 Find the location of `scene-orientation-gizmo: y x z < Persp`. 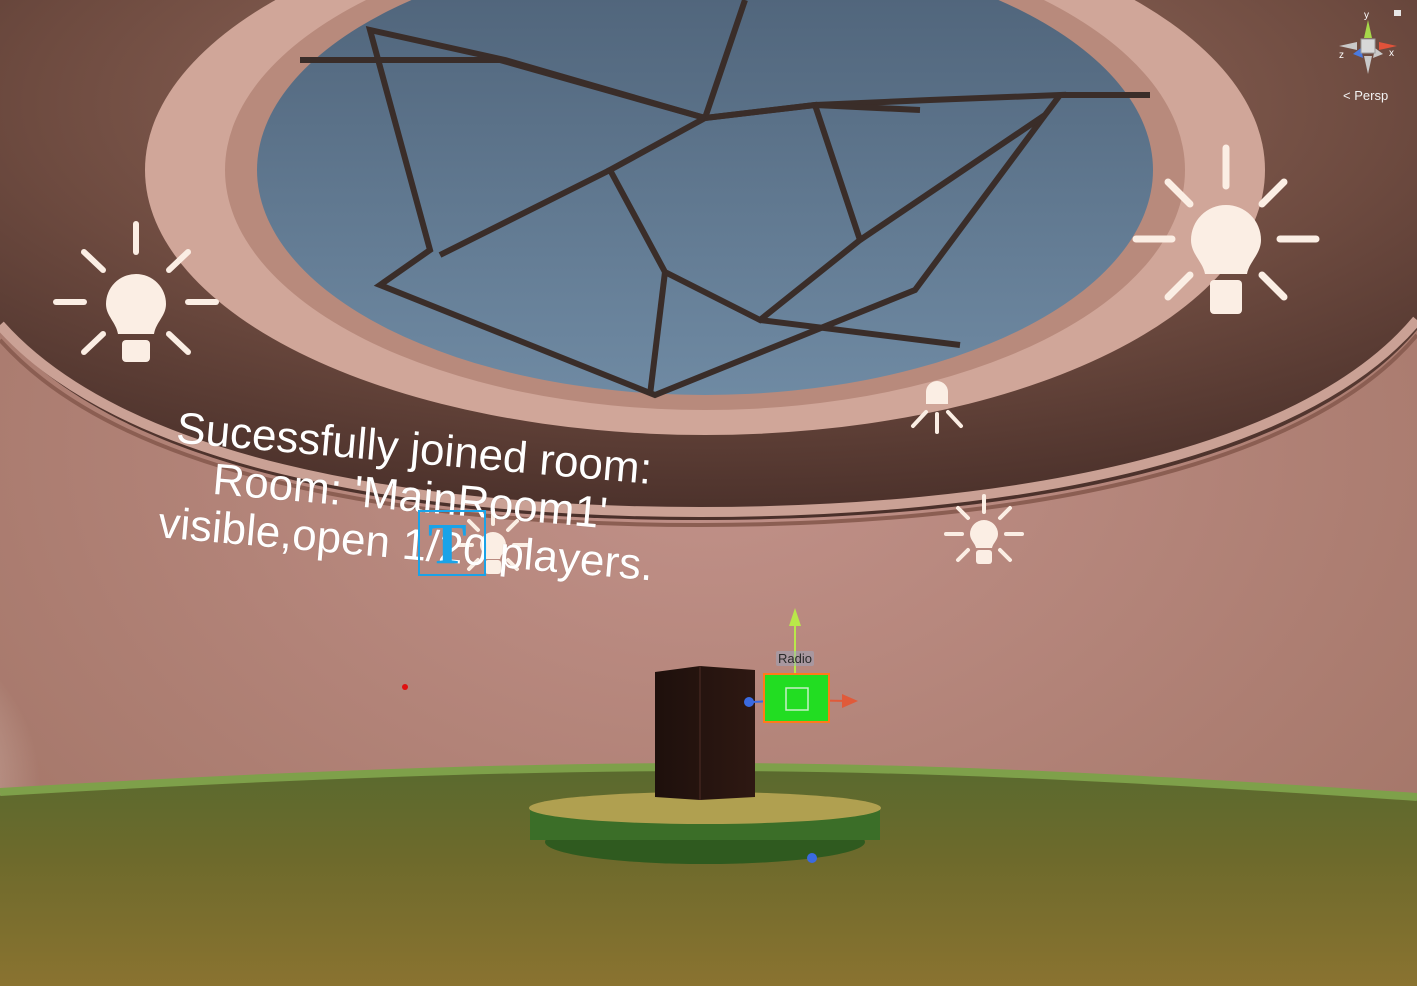

scene-orientation-gizmo: y x z < Persp is located at coordinates (1368, 58).